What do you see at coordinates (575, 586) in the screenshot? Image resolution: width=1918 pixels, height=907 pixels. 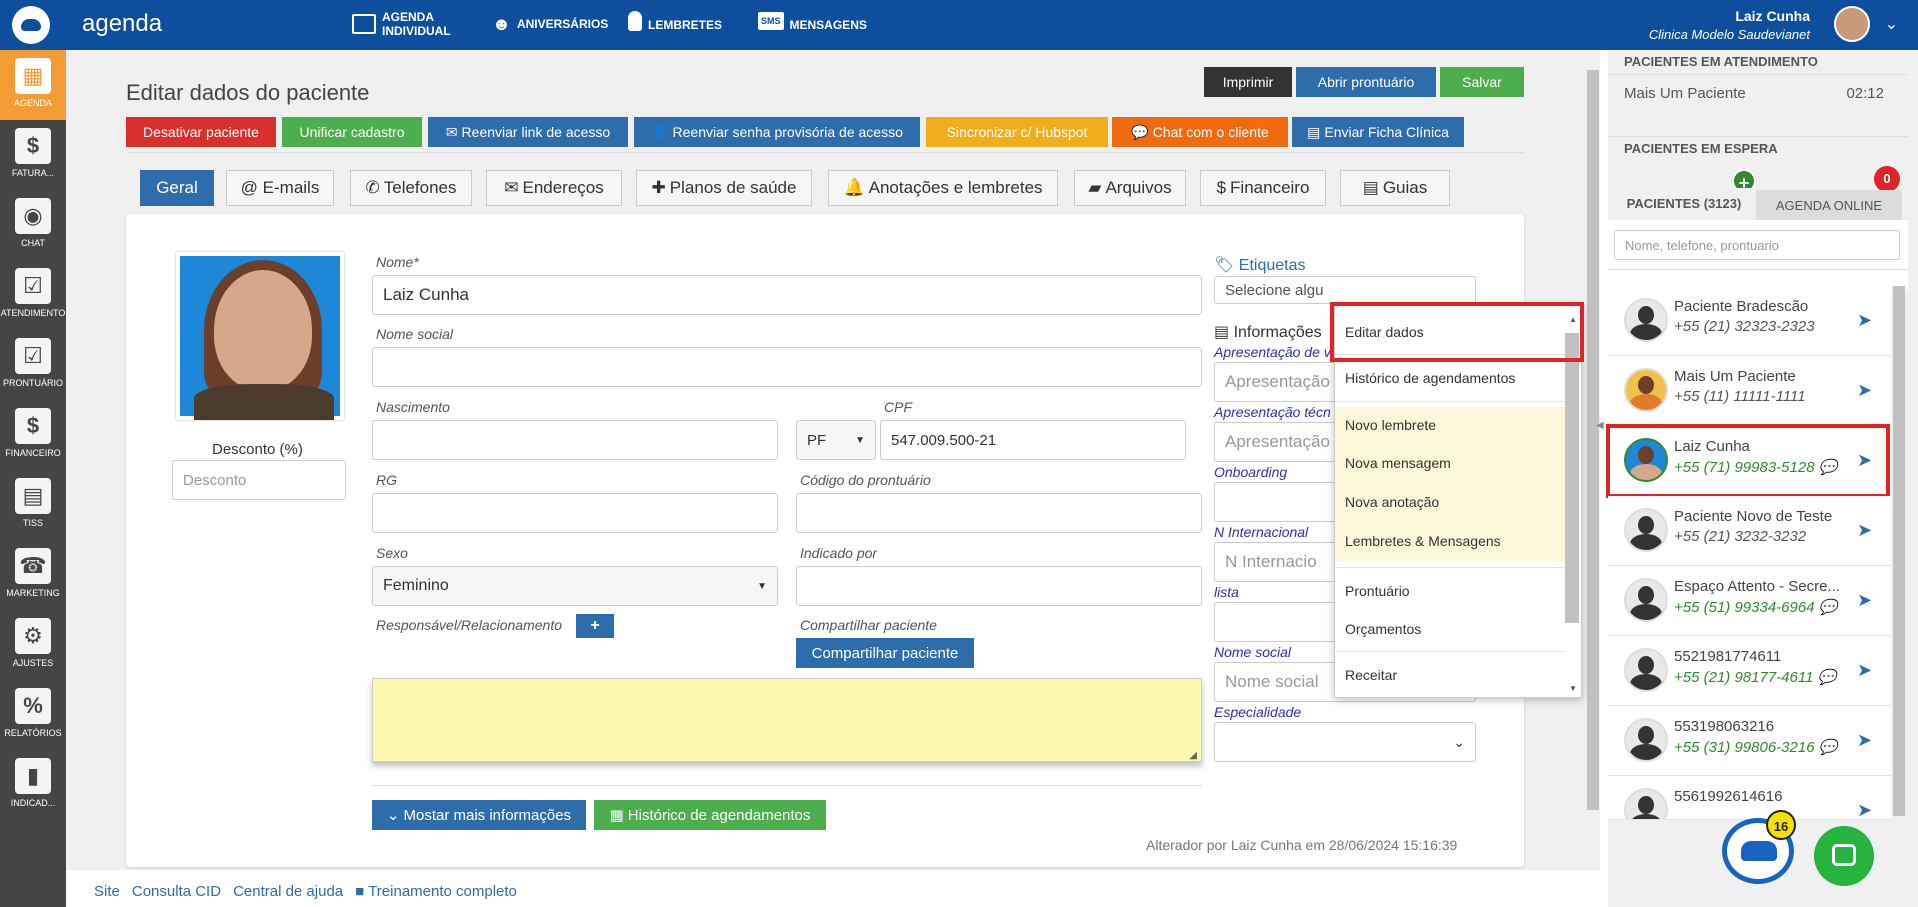 I see `sex-select: Feminino ▼` at bounding box center [575, 586].